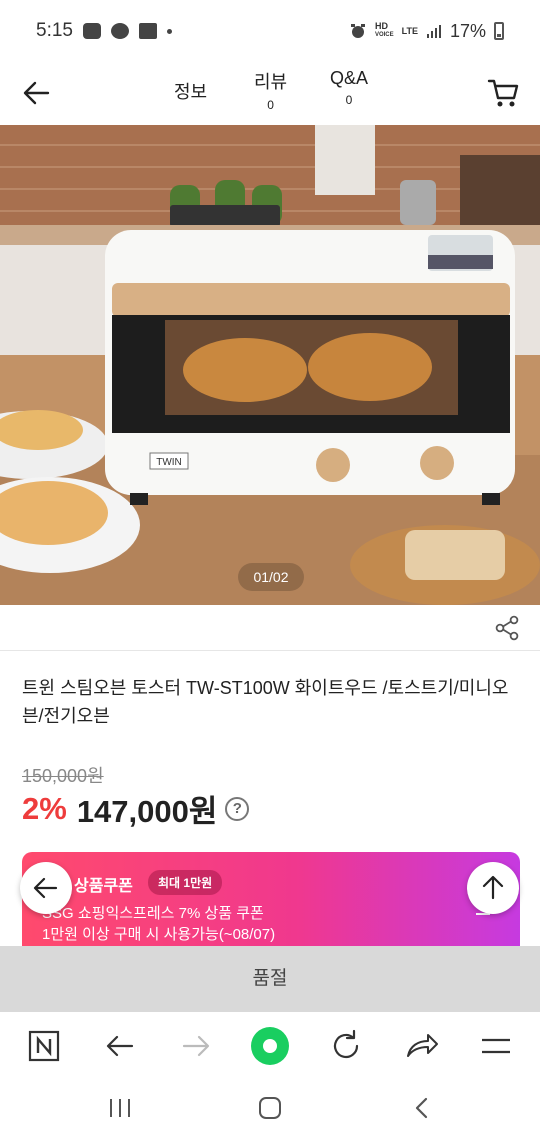 The image size is (540, 1140). What do you see at coordinates (63, 776) in the screenshot?
I see `original-price: 150,000원` at bounding box center [63, 776].